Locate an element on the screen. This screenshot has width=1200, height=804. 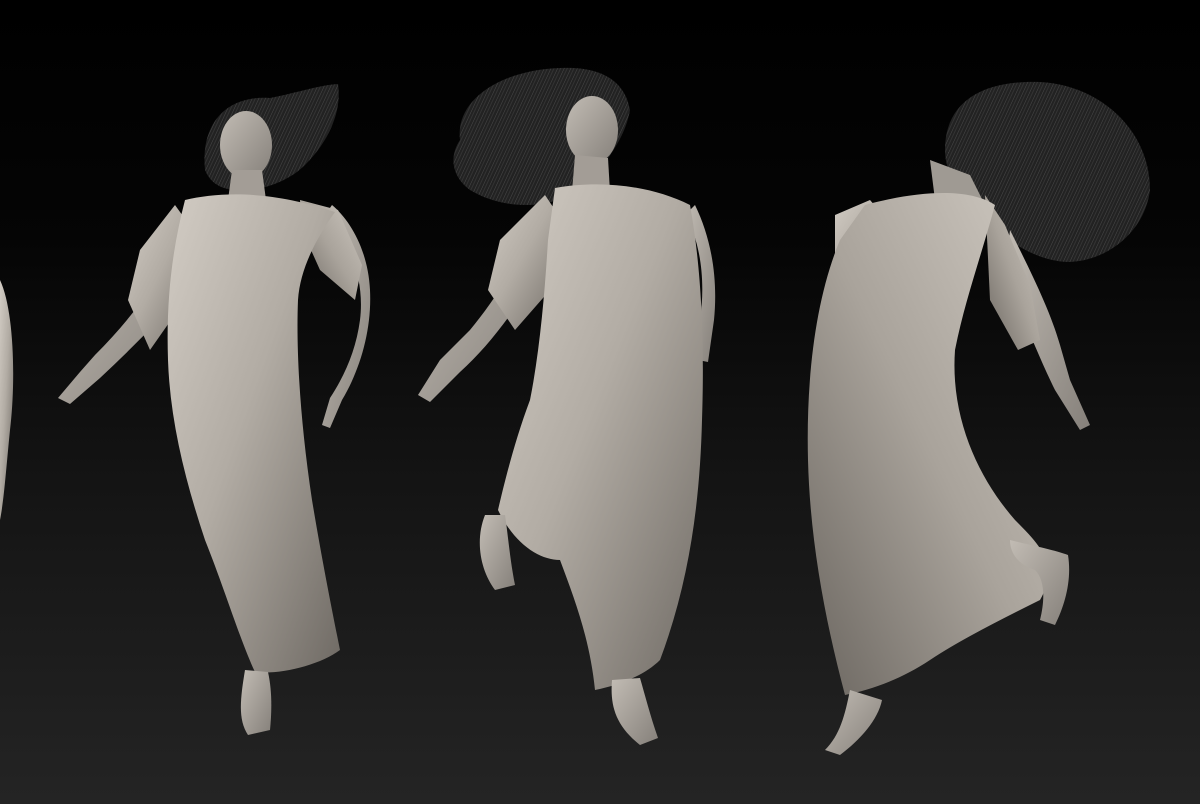
figure-partial-left is located at coordinates (7, 400).